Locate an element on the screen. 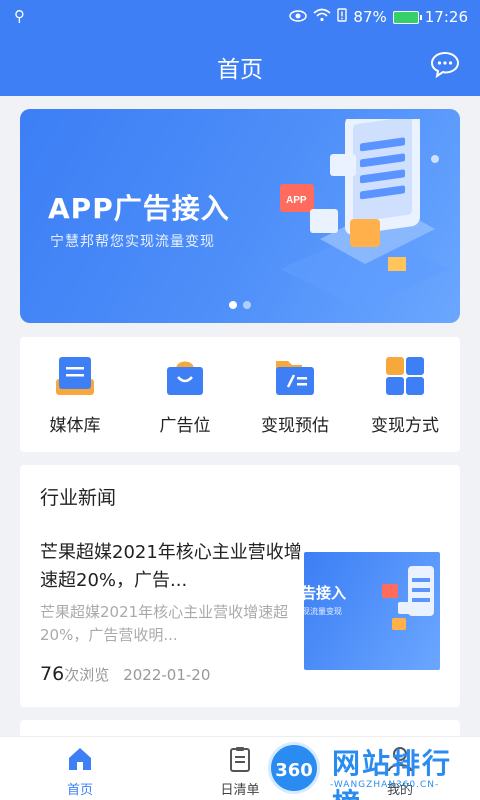 The image size is (480, 800). banner-pagination is located at coordinates (240, 305).